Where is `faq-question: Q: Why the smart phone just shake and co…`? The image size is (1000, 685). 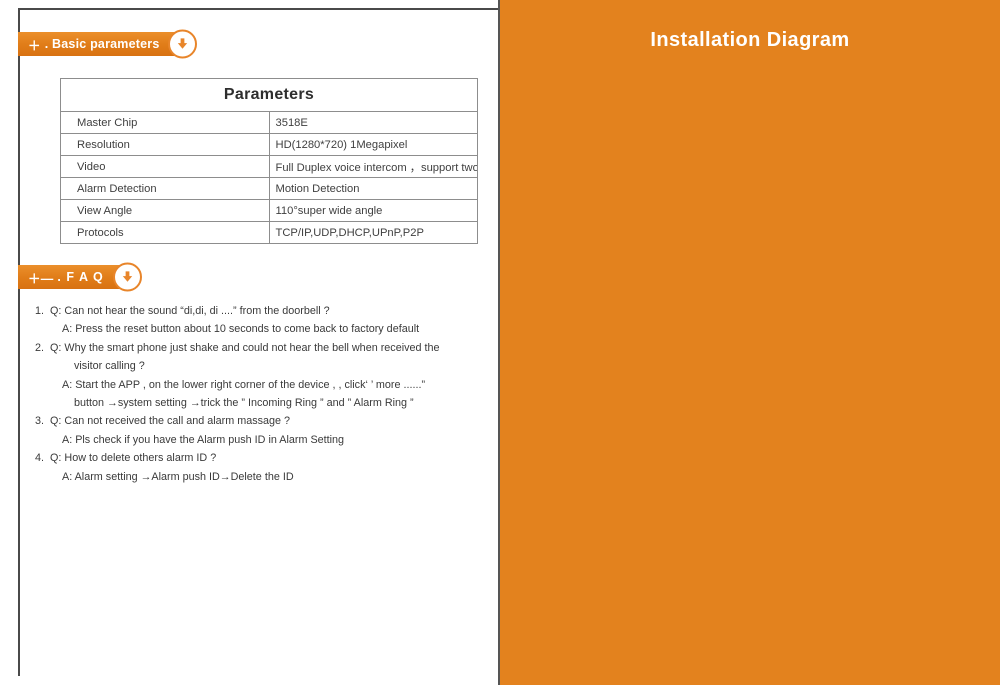
faq-question: Q: Why the smart phone just shake and co… is located at coordinates (245, 347).